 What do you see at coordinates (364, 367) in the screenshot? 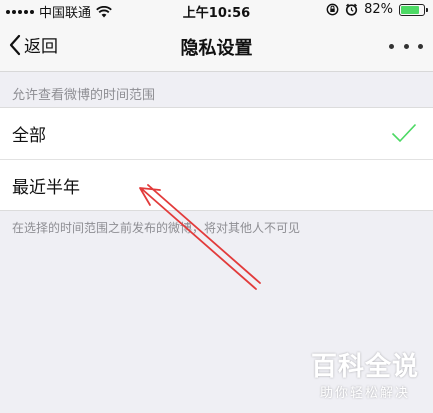
I see `watermark-main: 百科全说` at bounding box center [364, 367].